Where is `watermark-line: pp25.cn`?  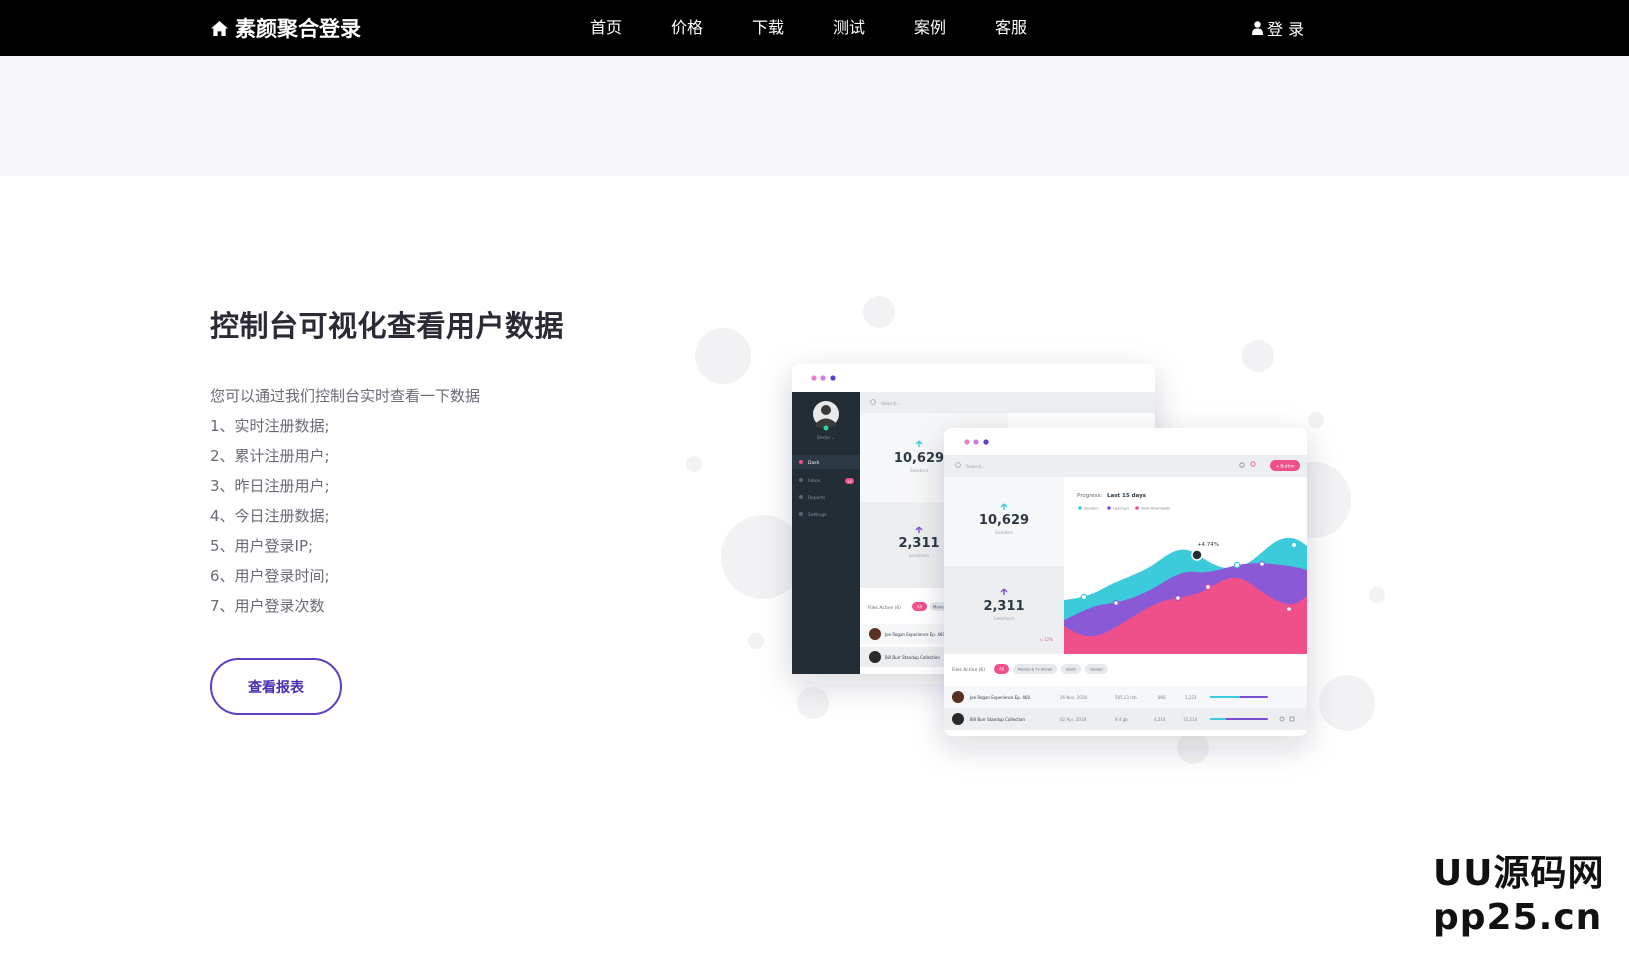 watermark-line: pp25.cn is located at coordinates (1518, 917).